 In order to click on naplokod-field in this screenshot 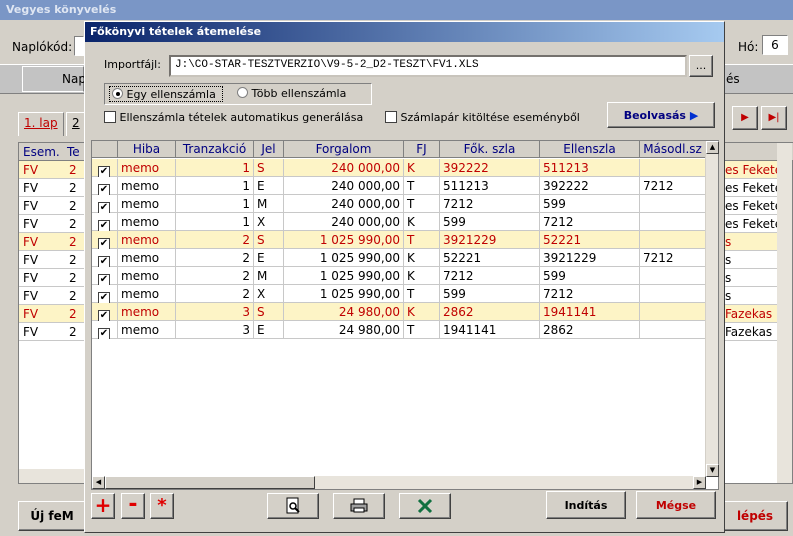, I will do `click(79, 46)`.